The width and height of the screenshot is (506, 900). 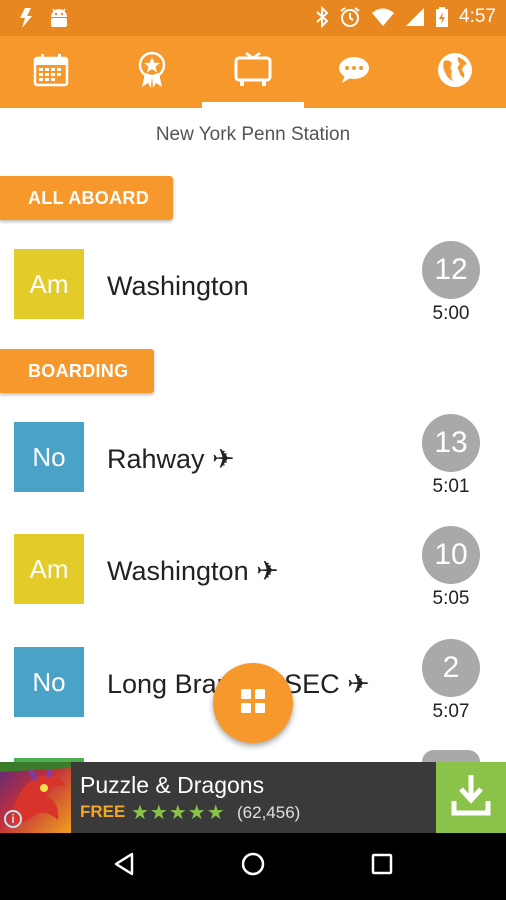 I want to click on departure-time: 5:00, so click(x=451, y=313).